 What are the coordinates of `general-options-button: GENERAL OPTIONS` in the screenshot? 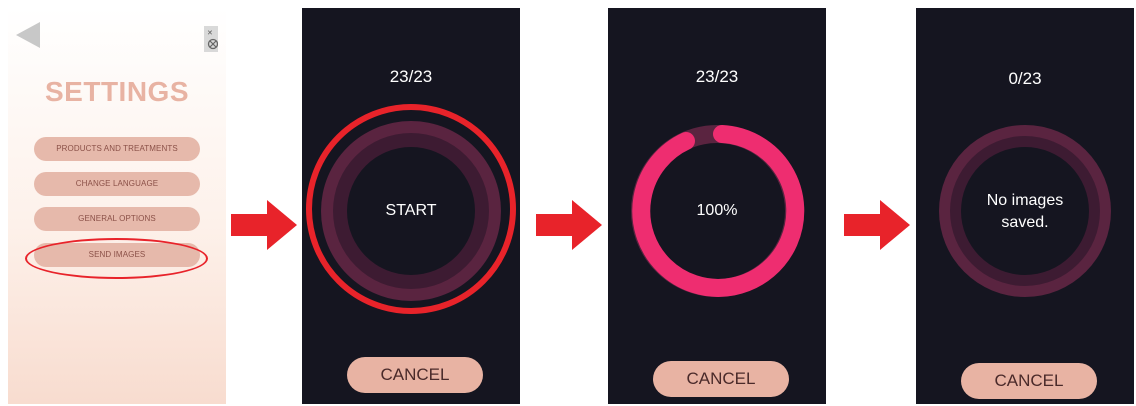 It's located at (117, 219).